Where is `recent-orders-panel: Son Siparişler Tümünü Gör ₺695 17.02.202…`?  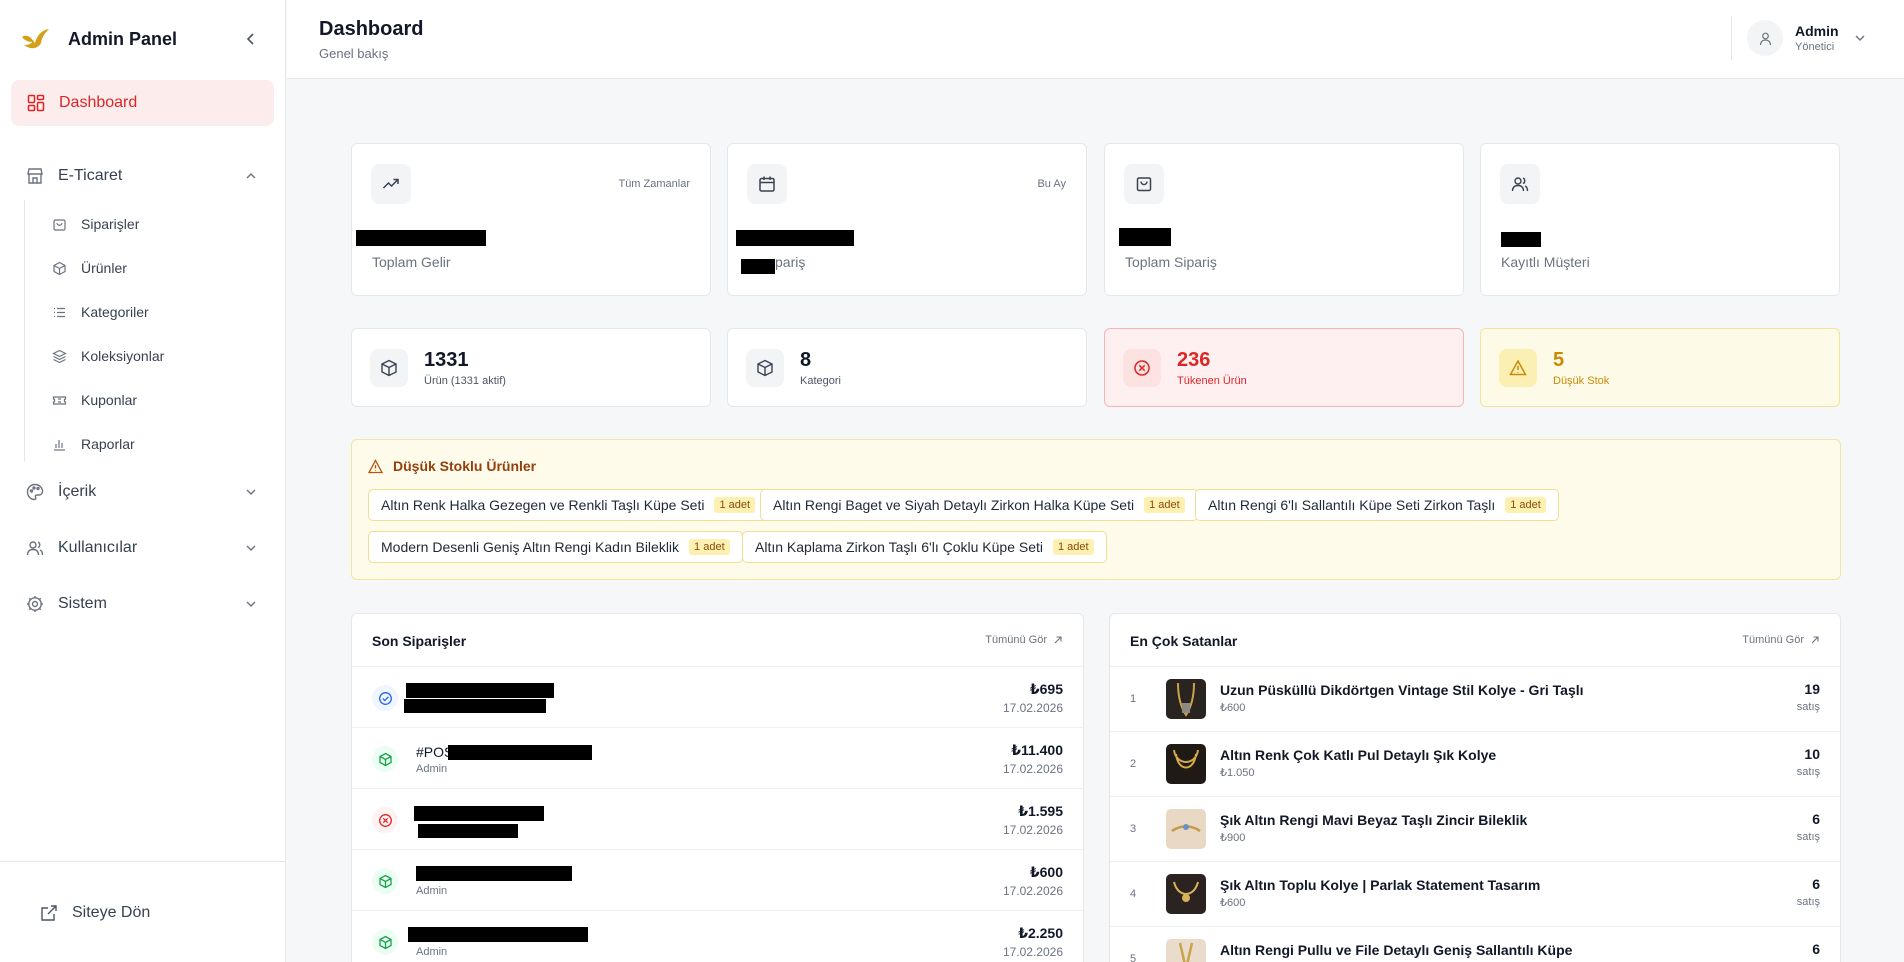 recent-orders-panel: Son Siparişler Tümünü Gör ₺695 17.02.202… is located at coordinates (717, 787).